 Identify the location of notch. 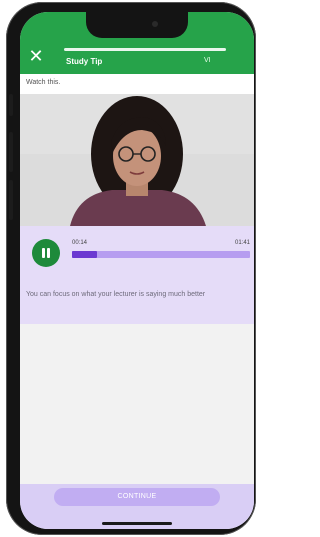
(137, 25).